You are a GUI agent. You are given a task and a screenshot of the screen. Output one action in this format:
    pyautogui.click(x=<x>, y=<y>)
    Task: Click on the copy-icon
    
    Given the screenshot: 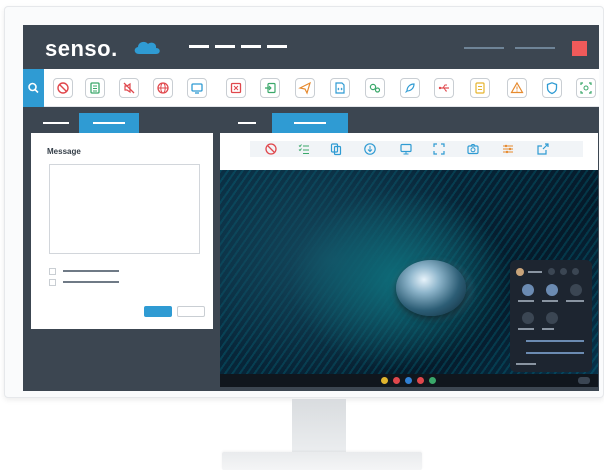 What is the action you would take?
    pyautogui.click(x=336, y=149)
    